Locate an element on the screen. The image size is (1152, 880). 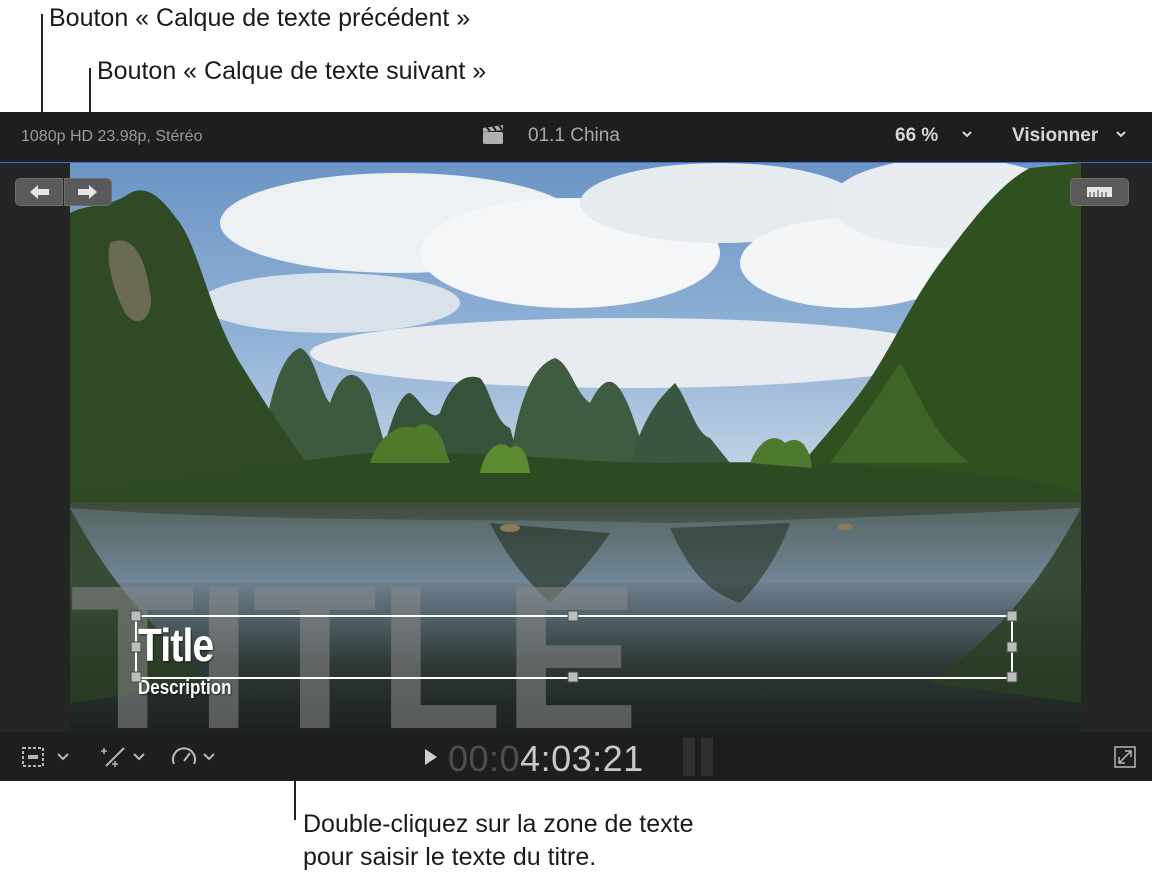
clip-name: 01.1 China is located at coordinates (574, 135).